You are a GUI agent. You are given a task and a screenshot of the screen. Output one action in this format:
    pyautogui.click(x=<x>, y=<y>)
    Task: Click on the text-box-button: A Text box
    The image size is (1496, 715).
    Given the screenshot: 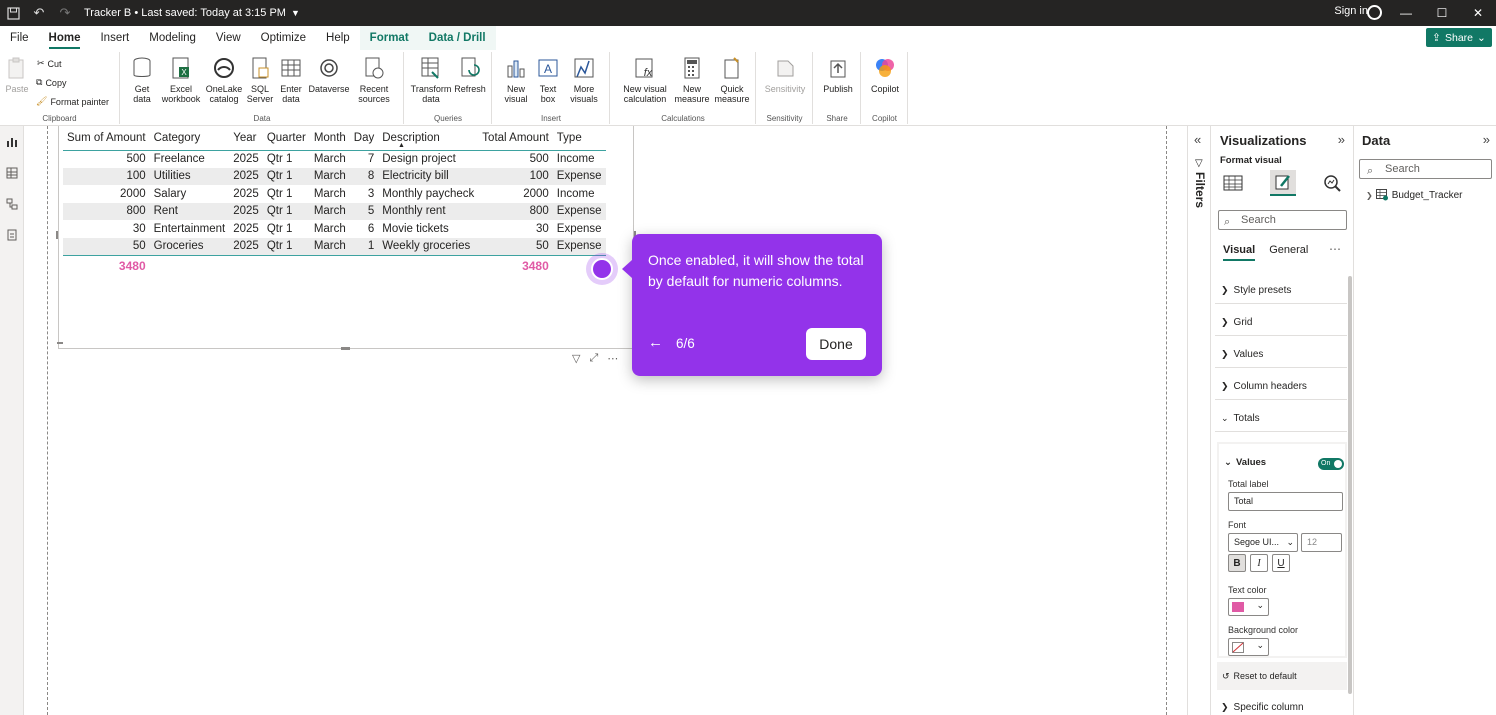 What is the action you would take?
    pyautogui.click(x=548, y=79)
    